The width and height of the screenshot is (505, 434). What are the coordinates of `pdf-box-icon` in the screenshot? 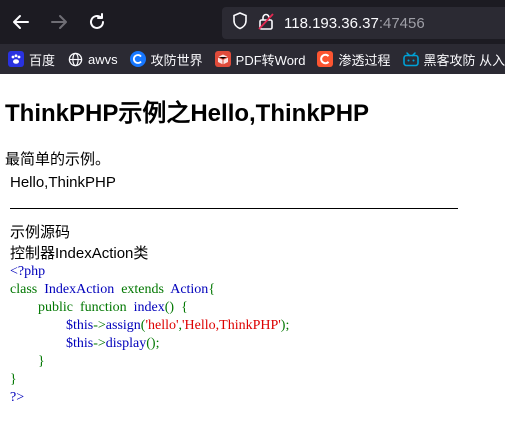 It's located at (222, 59).